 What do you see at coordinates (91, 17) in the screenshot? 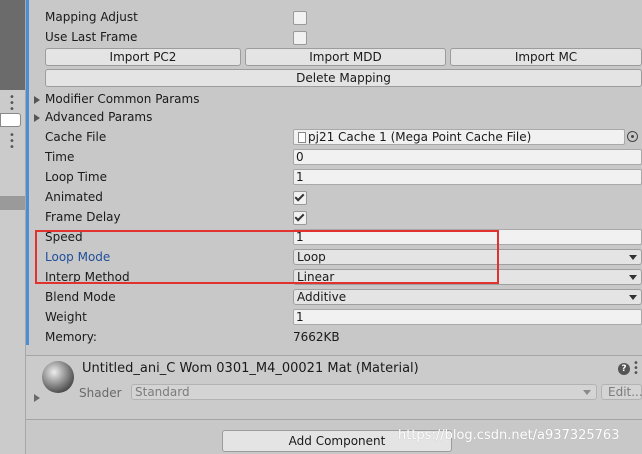
I see `mapping-adjust-label: Mapping Adjust` at bounding box center [91, 17].